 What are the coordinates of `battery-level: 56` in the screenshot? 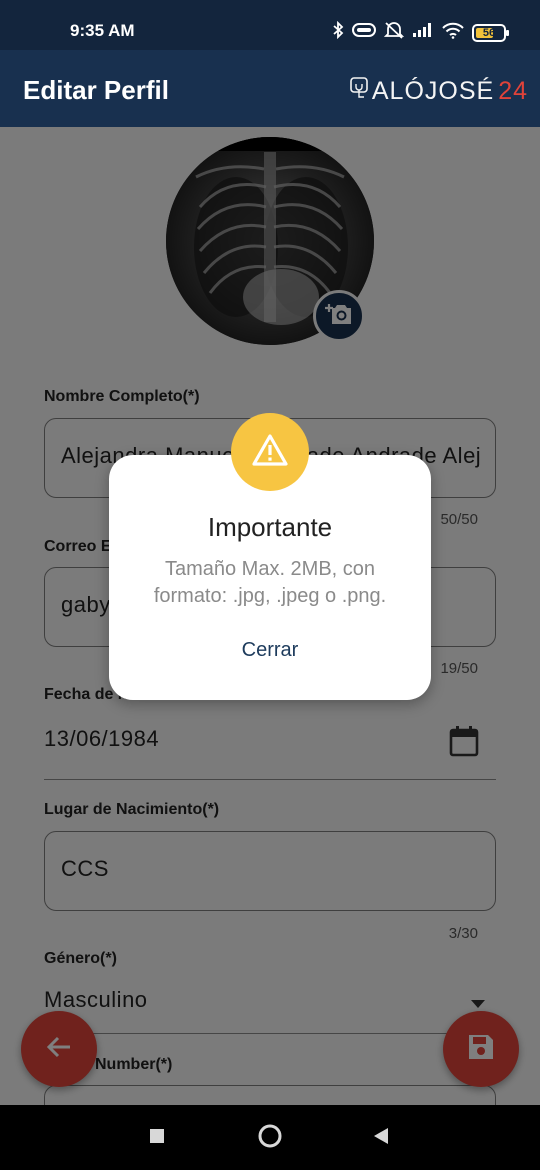 It's located at (489, 32).